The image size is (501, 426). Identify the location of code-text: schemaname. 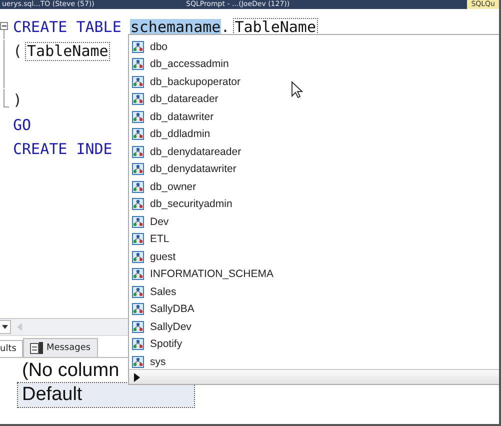
(175, 27).